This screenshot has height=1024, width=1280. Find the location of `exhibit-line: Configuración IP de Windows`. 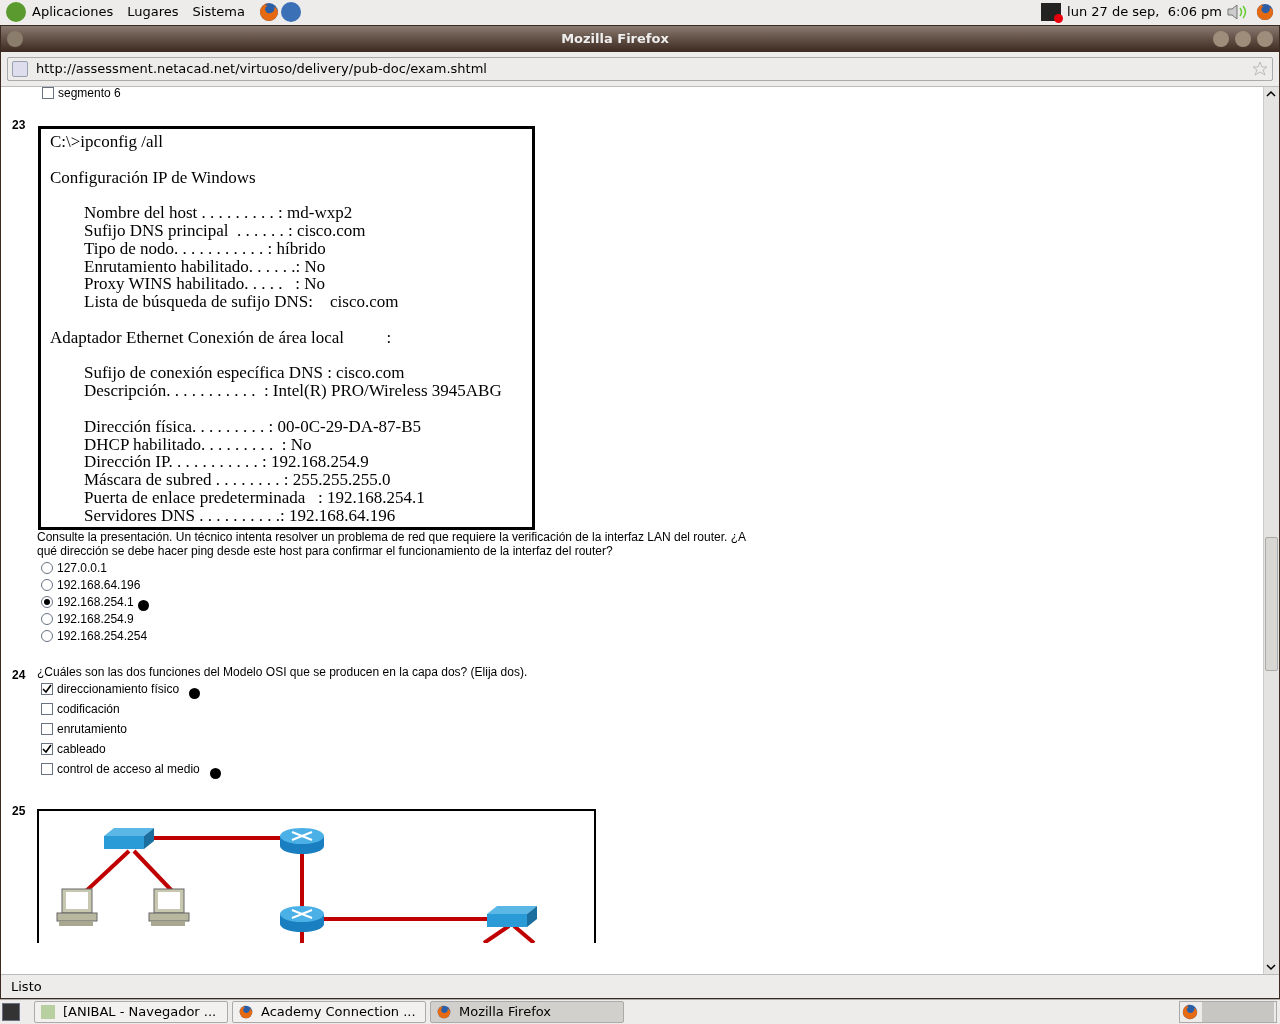

exhibit-line: Configuración IP de Windows is located at coordinates (153, 177).